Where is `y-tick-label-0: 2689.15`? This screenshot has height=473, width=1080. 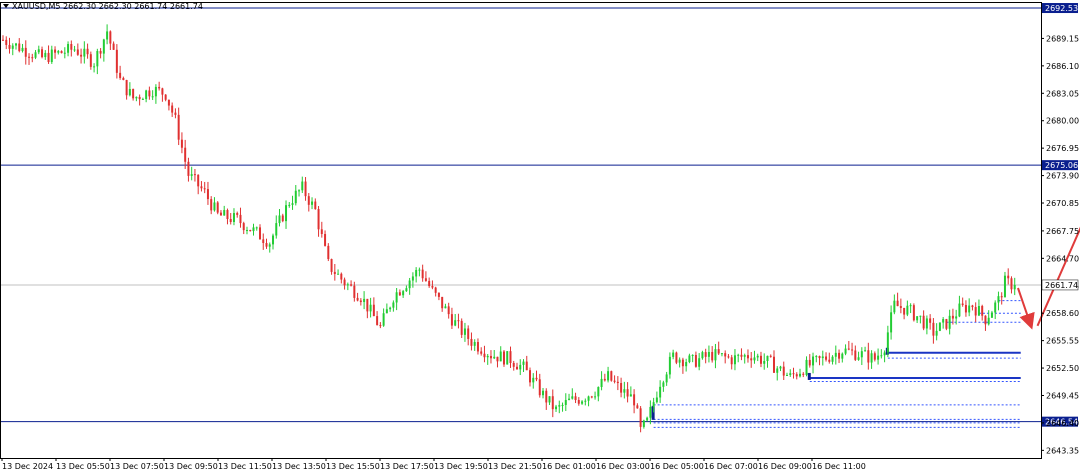 y-tick-label-0: 2689.15 is located at coordinates (1062, 38).